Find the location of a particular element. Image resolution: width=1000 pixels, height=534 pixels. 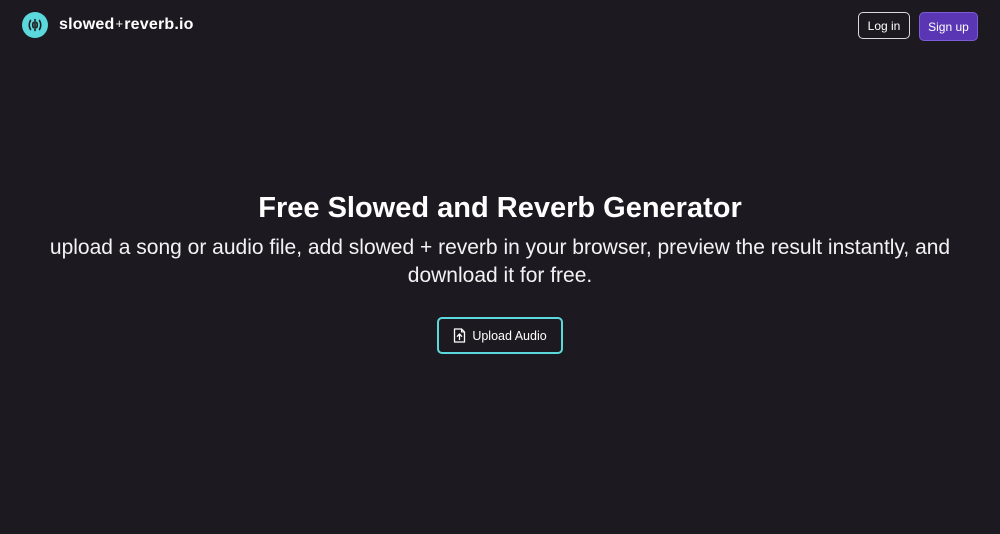

hero-title: Free Slowed and Reverb Generator is located at coordinates (500, 208).